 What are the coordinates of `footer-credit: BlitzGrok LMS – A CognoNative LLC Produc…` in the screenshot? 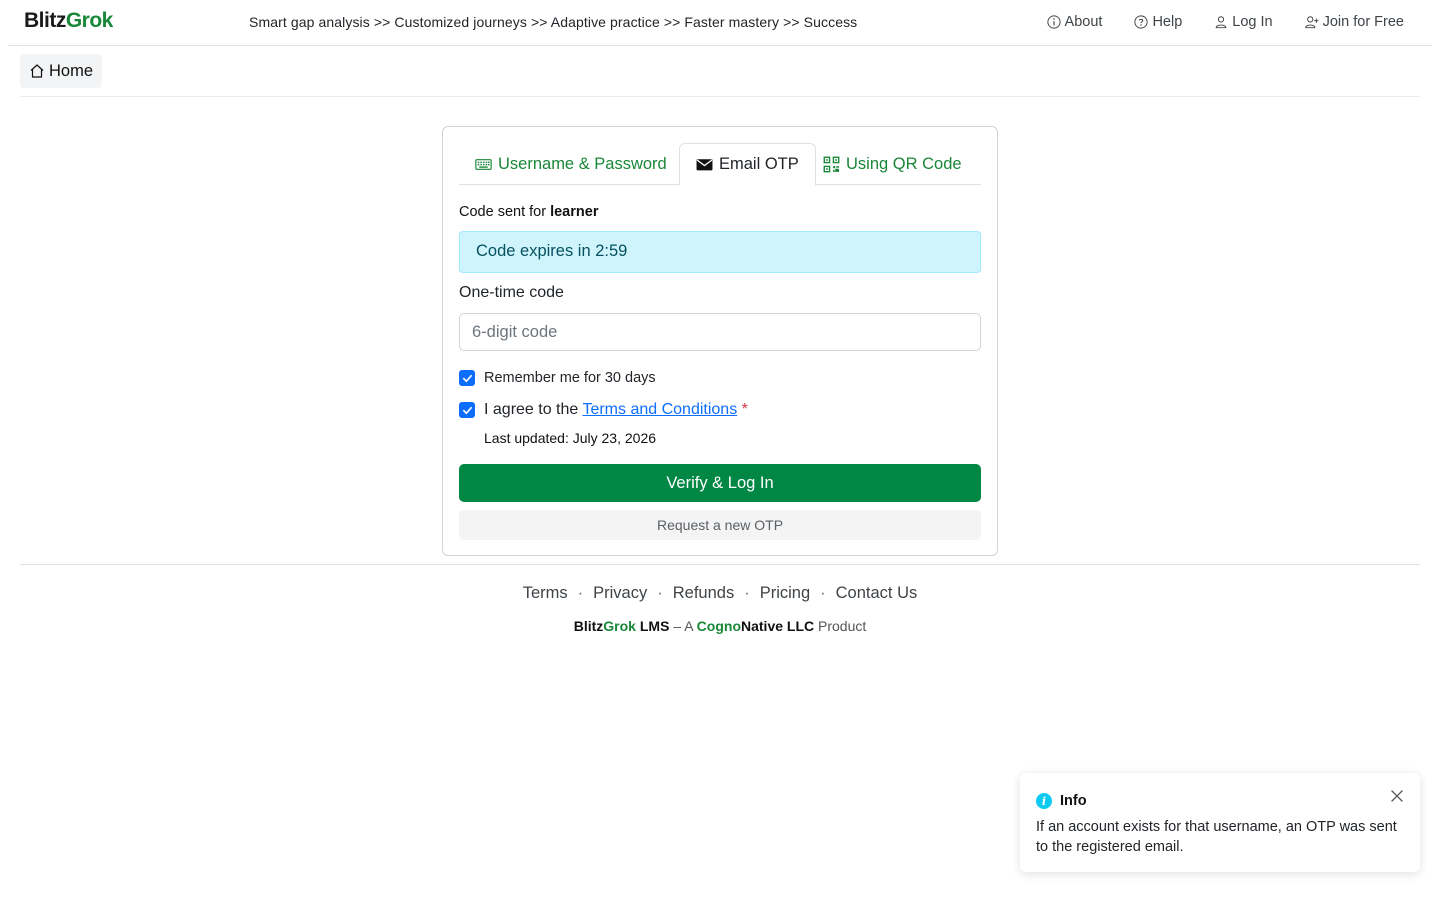 It's located at (720, 626).